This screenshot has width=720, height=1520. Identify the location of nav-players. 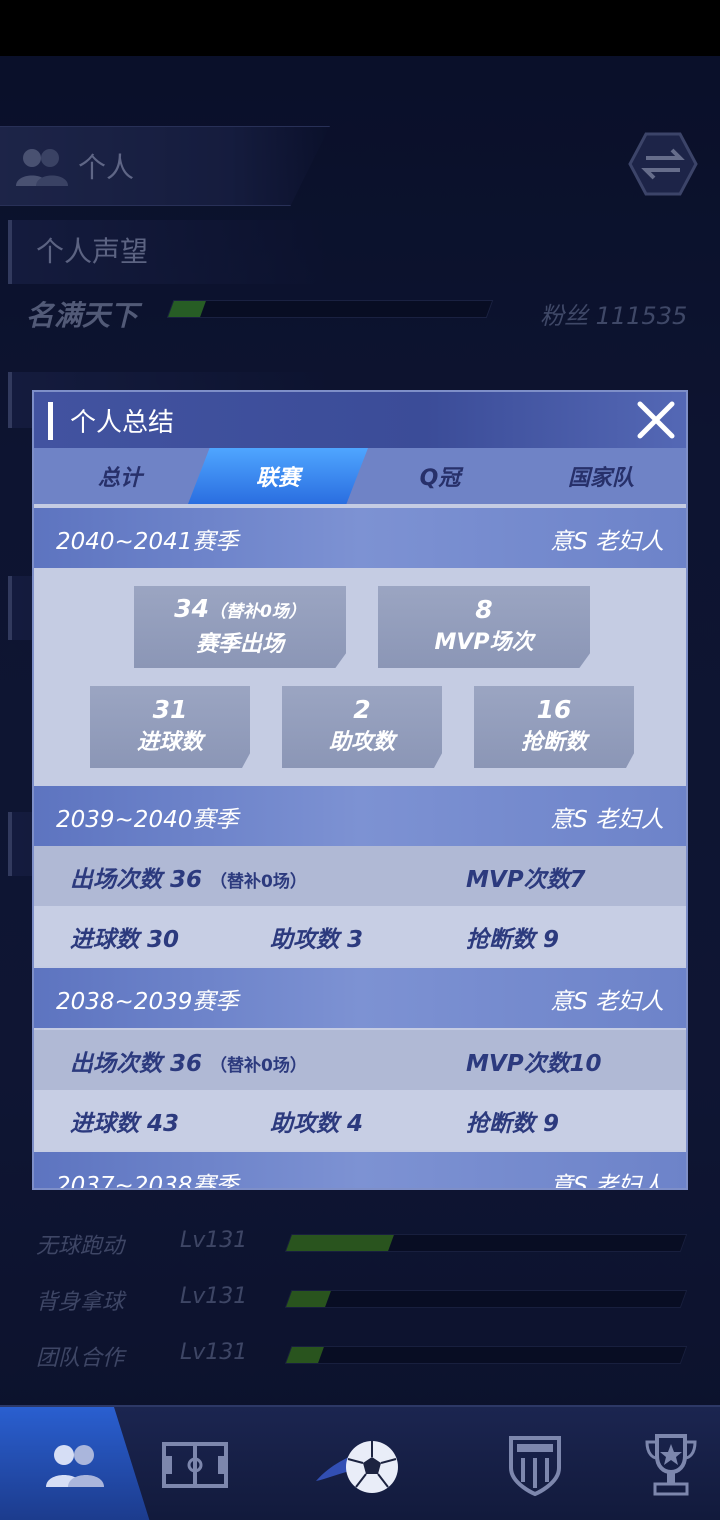
(75, 1463).